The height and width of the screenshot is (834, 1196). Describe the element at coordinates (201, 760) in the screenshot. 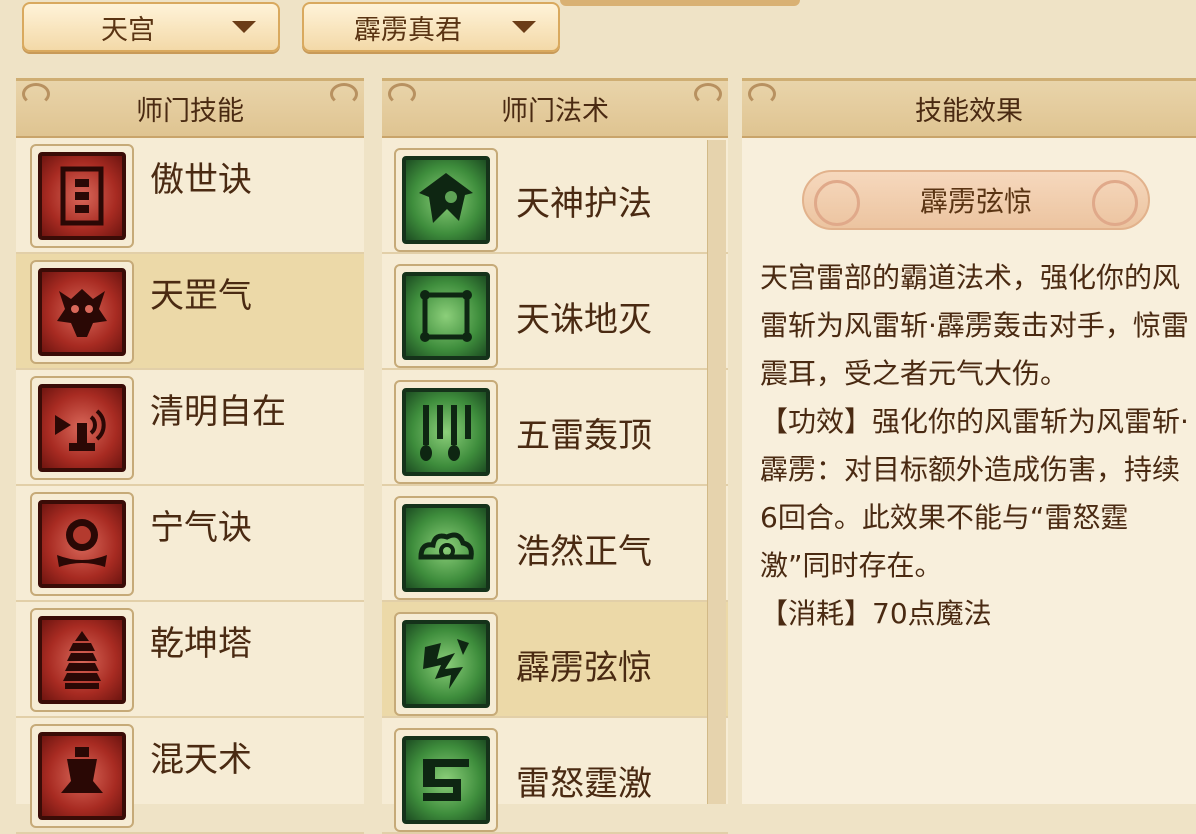

I see `skill-label: 混天术` at that location.